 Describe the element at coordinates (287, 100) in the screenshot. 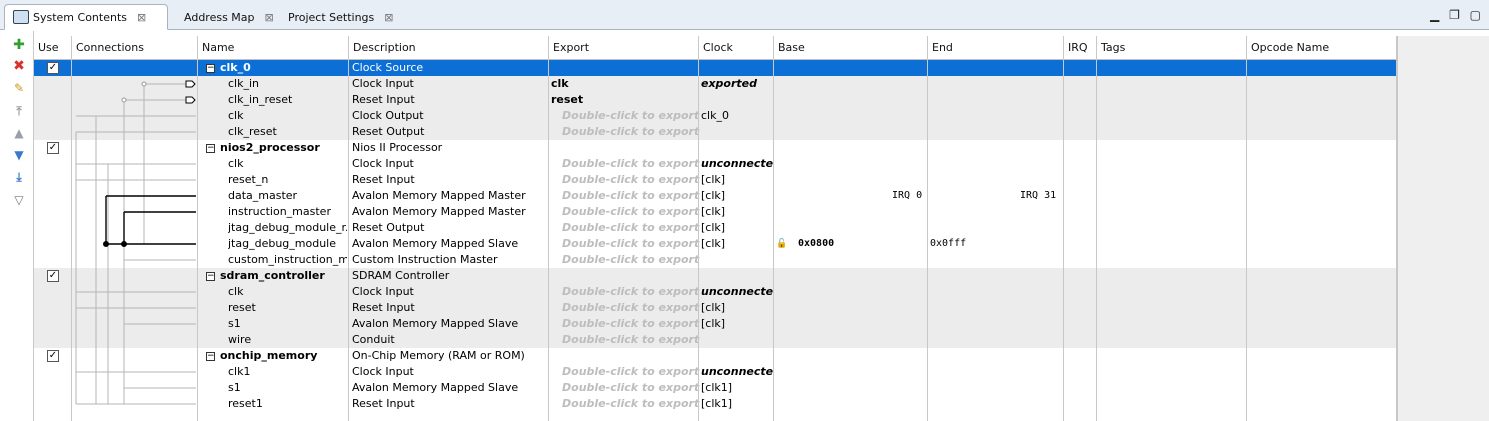

I see `name-cell: clk_in_reset` at that location.